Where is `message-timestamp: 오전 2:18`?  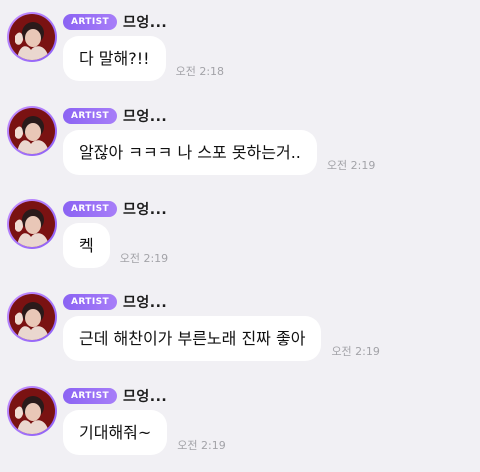 message-timestamp: 오전 2:18 is located at coordinates (200, 71).